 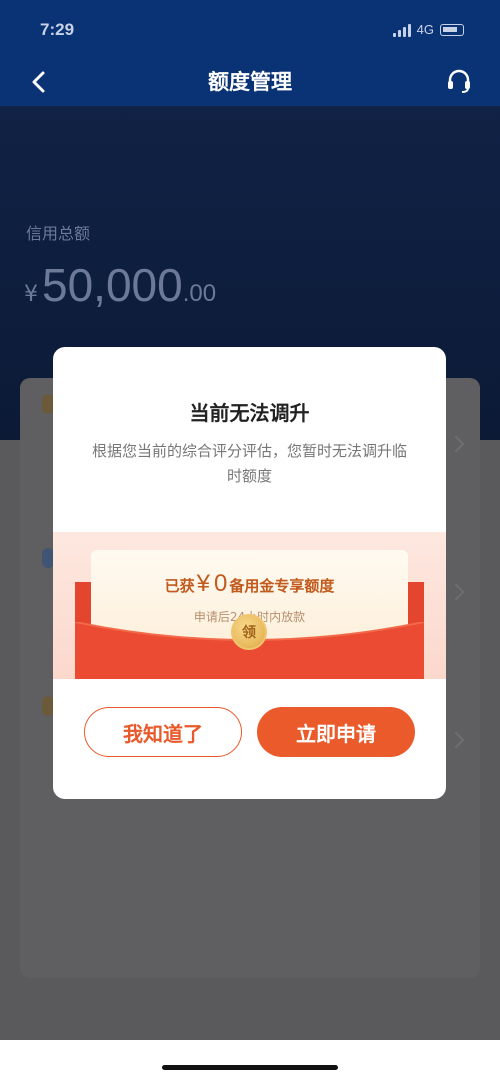 I want to click on customer-service-icon, so click(x=459, y=81).